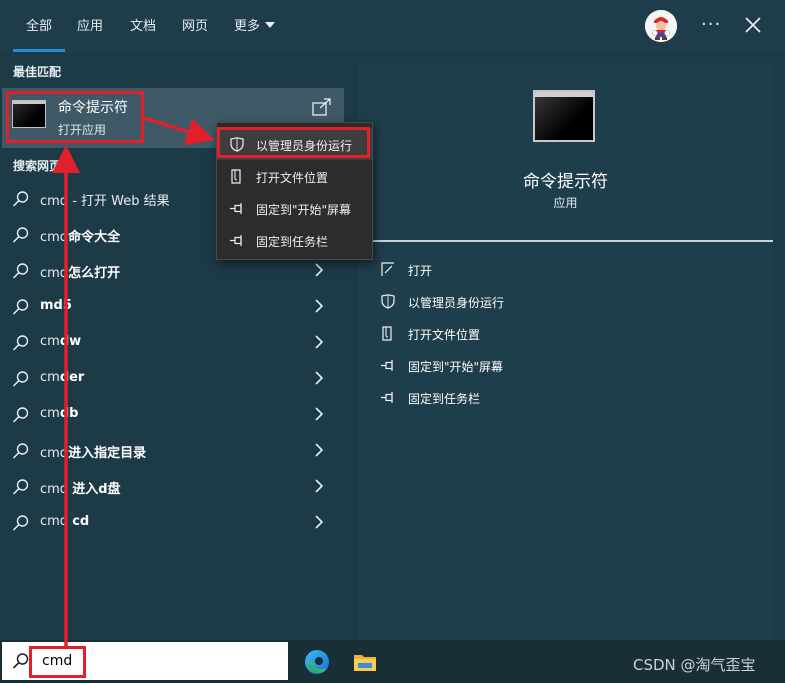 This screenshot has width=785, height=683. I want to click on context-menu-item-label: 打开文件位置, so click(292, 178).